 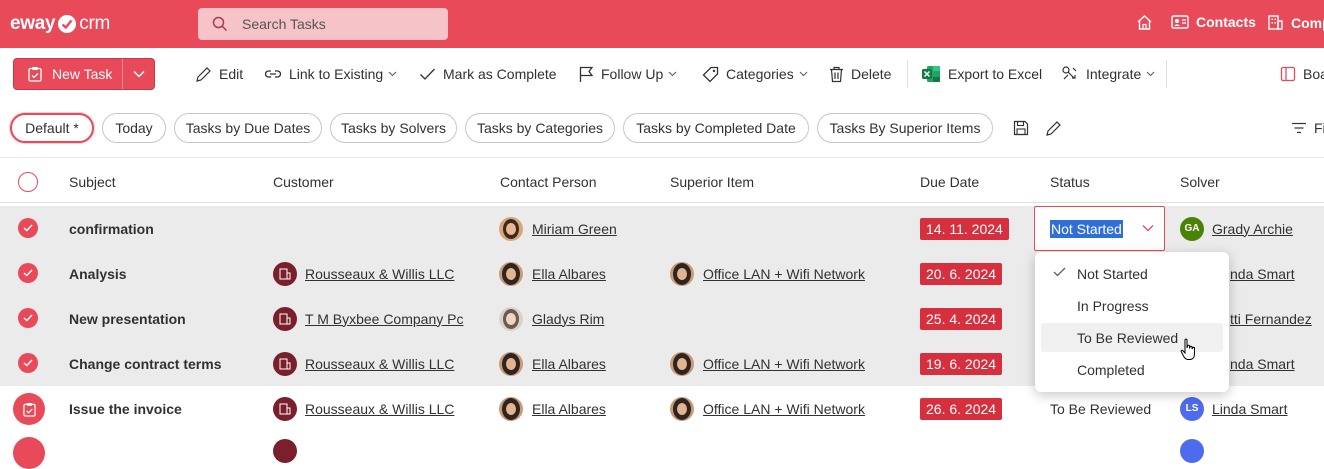 I want to click on pencil-icon, so click(x=1053, y=128).